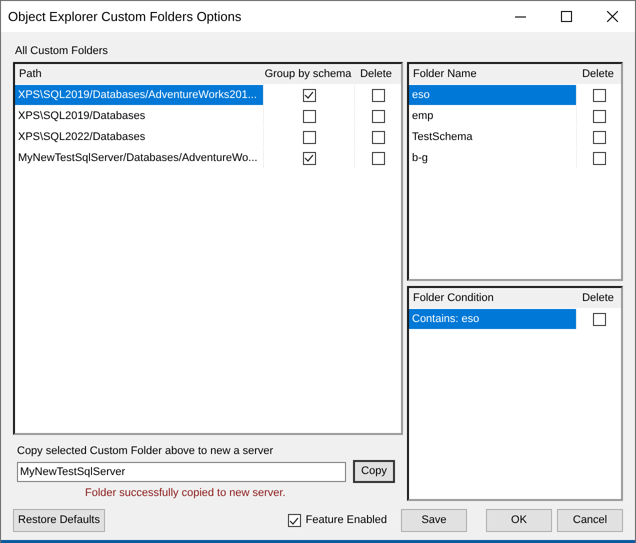 This screenshot has height=543, width=636. What do you see at coordinates (566, 16) in the screenshot?
I see `maximize-icon` at bounding box center [566, 16].